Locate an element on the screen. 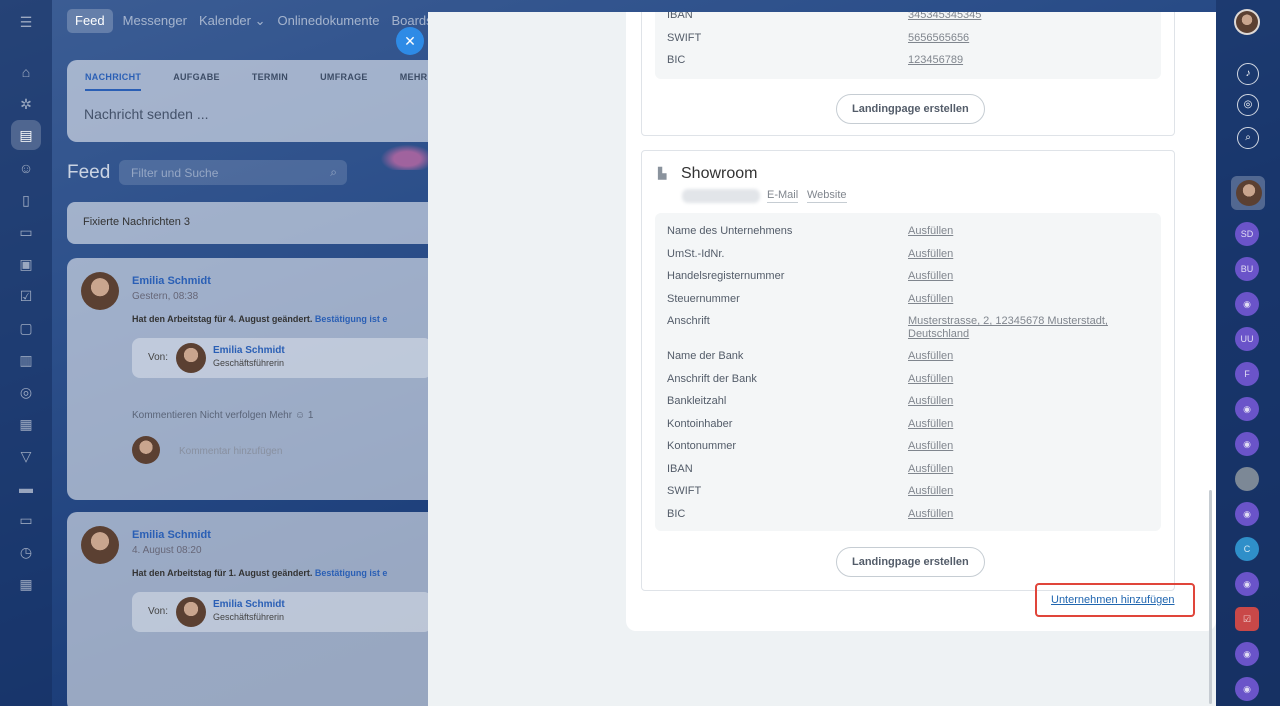 The height and width of the screenshot is (706, 1280). field-value: 123456789 is located at coordinates (1028, 60).